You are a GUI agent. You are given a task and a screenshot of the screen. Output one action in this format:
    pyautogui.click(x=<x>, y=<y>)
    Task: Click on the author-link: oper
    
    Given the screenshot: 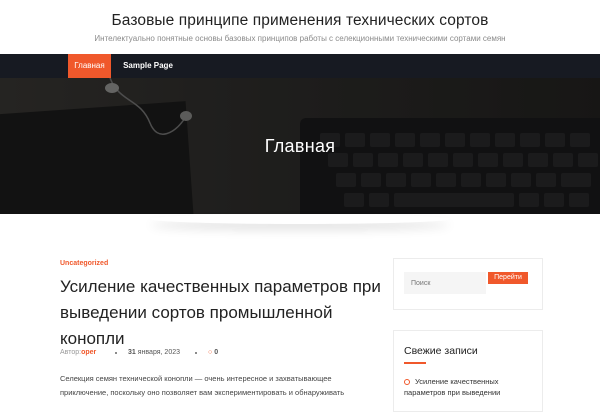 What is the action you would take?
    pyautogui.click(x=88, y=352)
    